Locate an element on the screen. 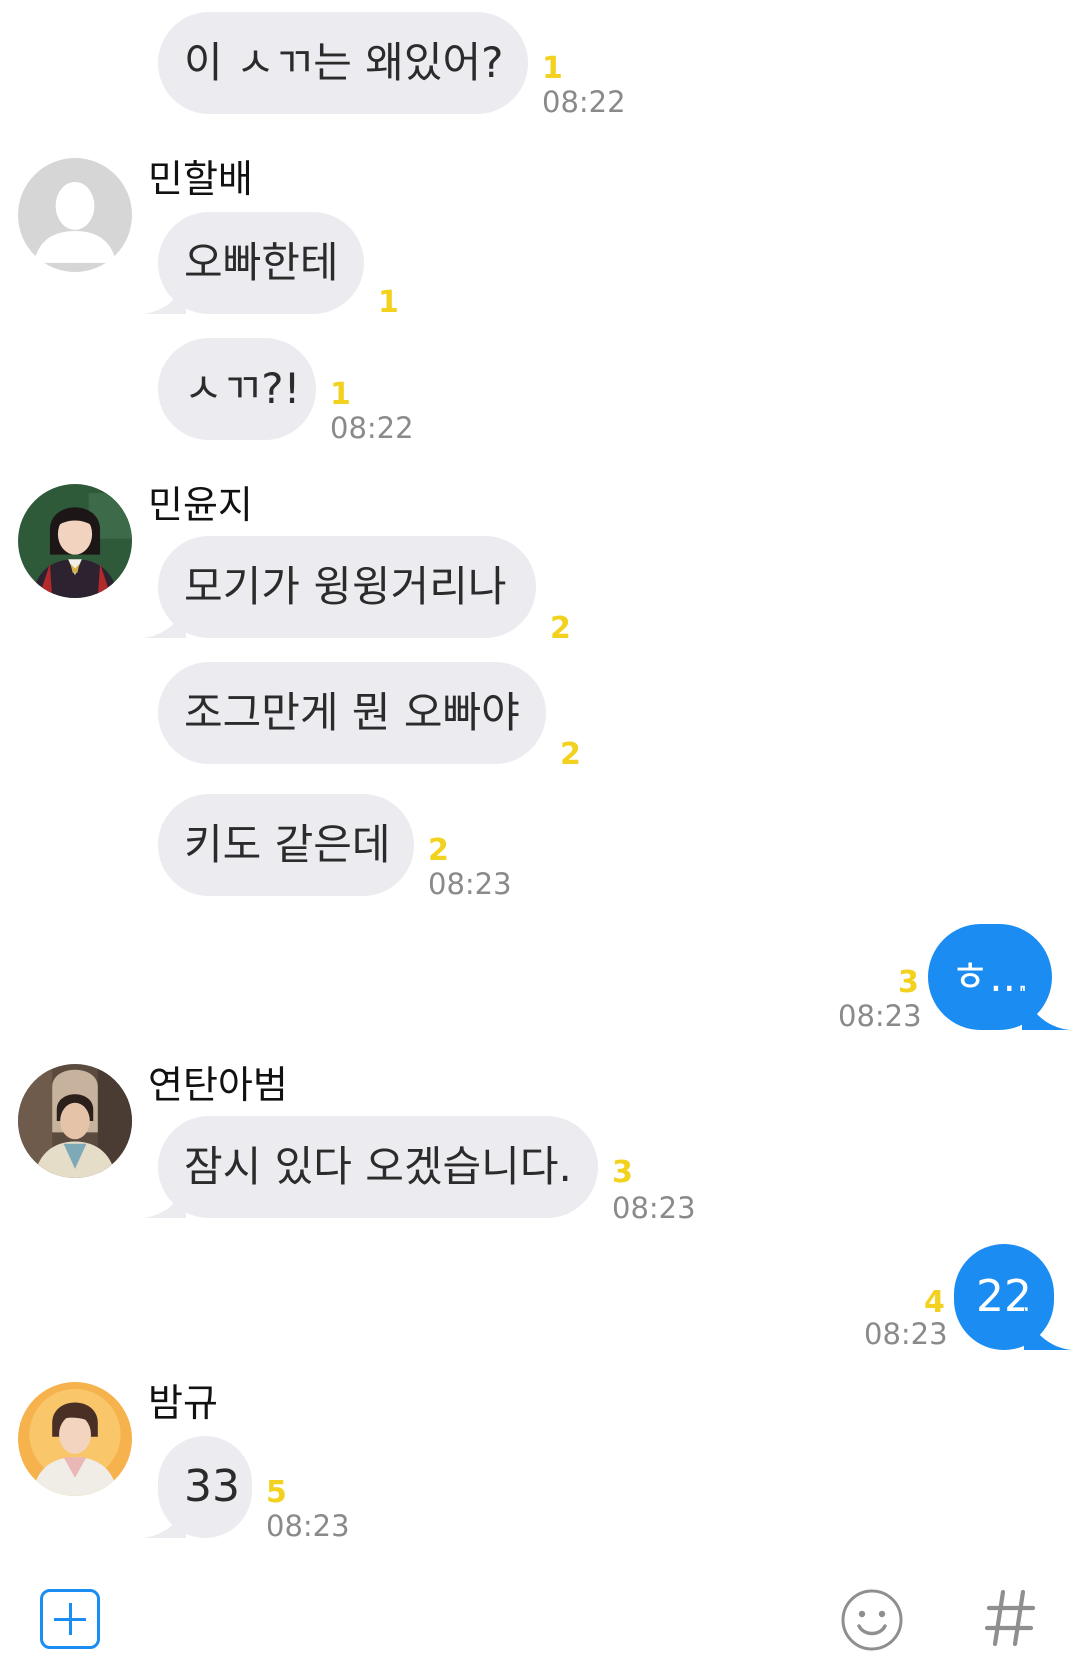  message-text: 이 ㅅㄲ는 왜있어? is located at coordinates (344, 62).